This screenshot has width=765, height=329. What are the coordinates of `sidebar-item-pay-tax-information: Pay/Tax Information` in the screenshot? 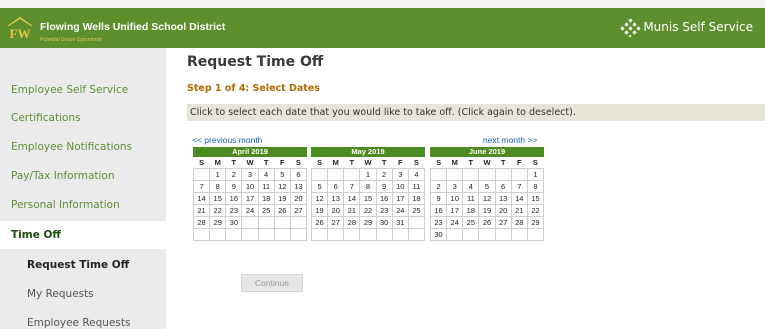 It's located at (83, 176).